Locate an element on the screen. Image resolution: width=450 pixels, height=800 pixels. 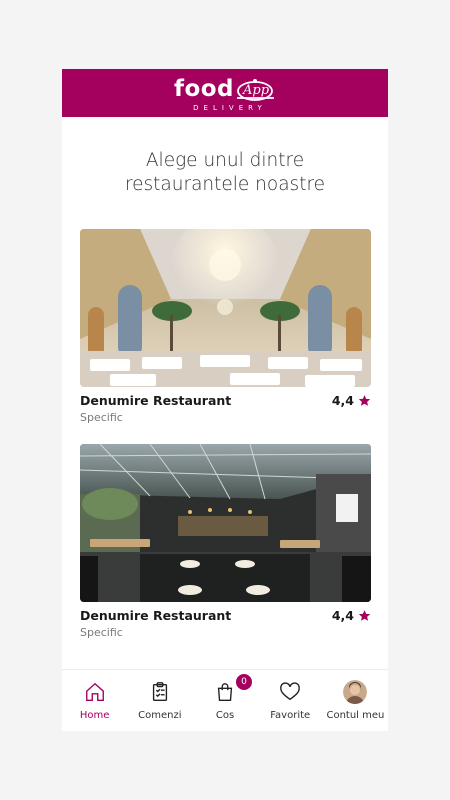
heading-line-1: Alege unul dintre is located at coordinates (225, 160).